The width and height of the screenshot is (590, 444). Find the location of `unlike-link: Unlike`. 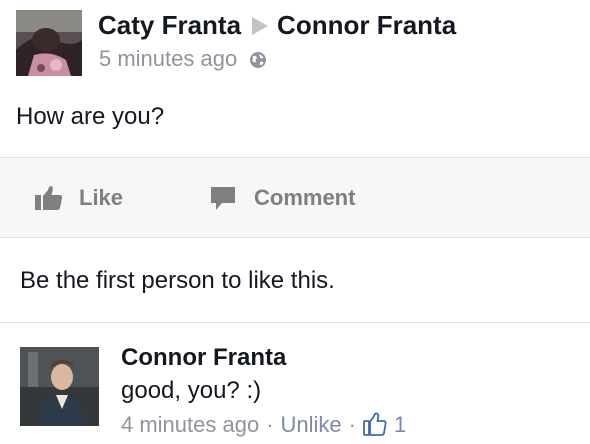

unlike-link: Unlike is located at coordinates (311, 424).